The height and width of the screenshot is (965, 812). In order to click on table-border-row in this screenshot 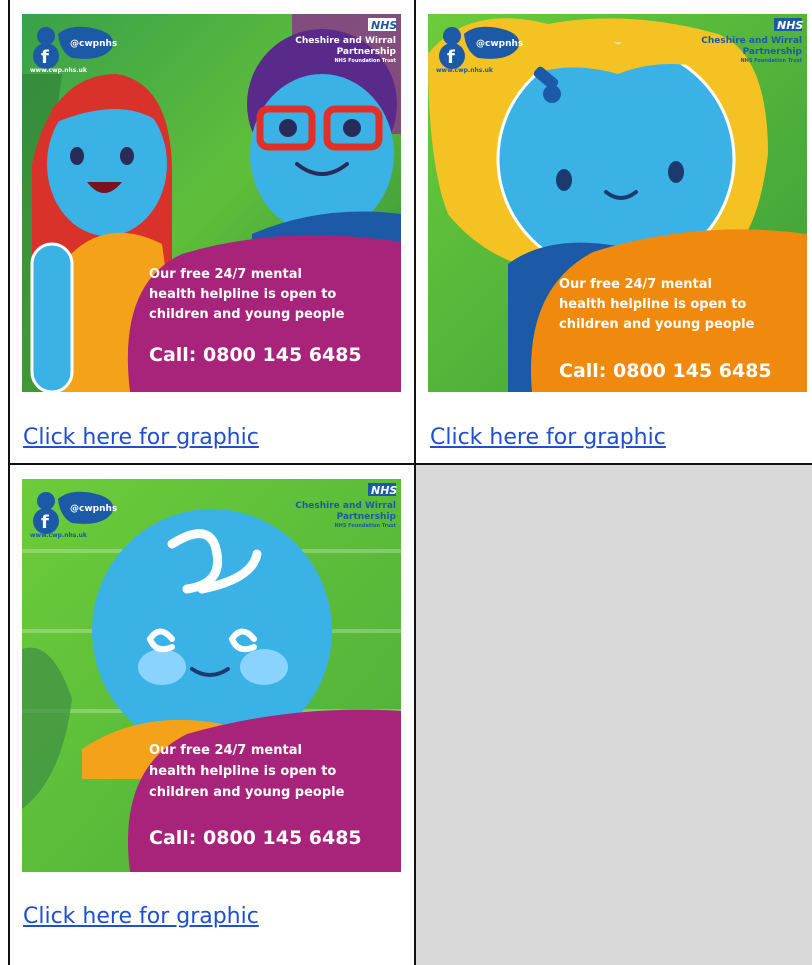, I will do `click(410, 464)`.